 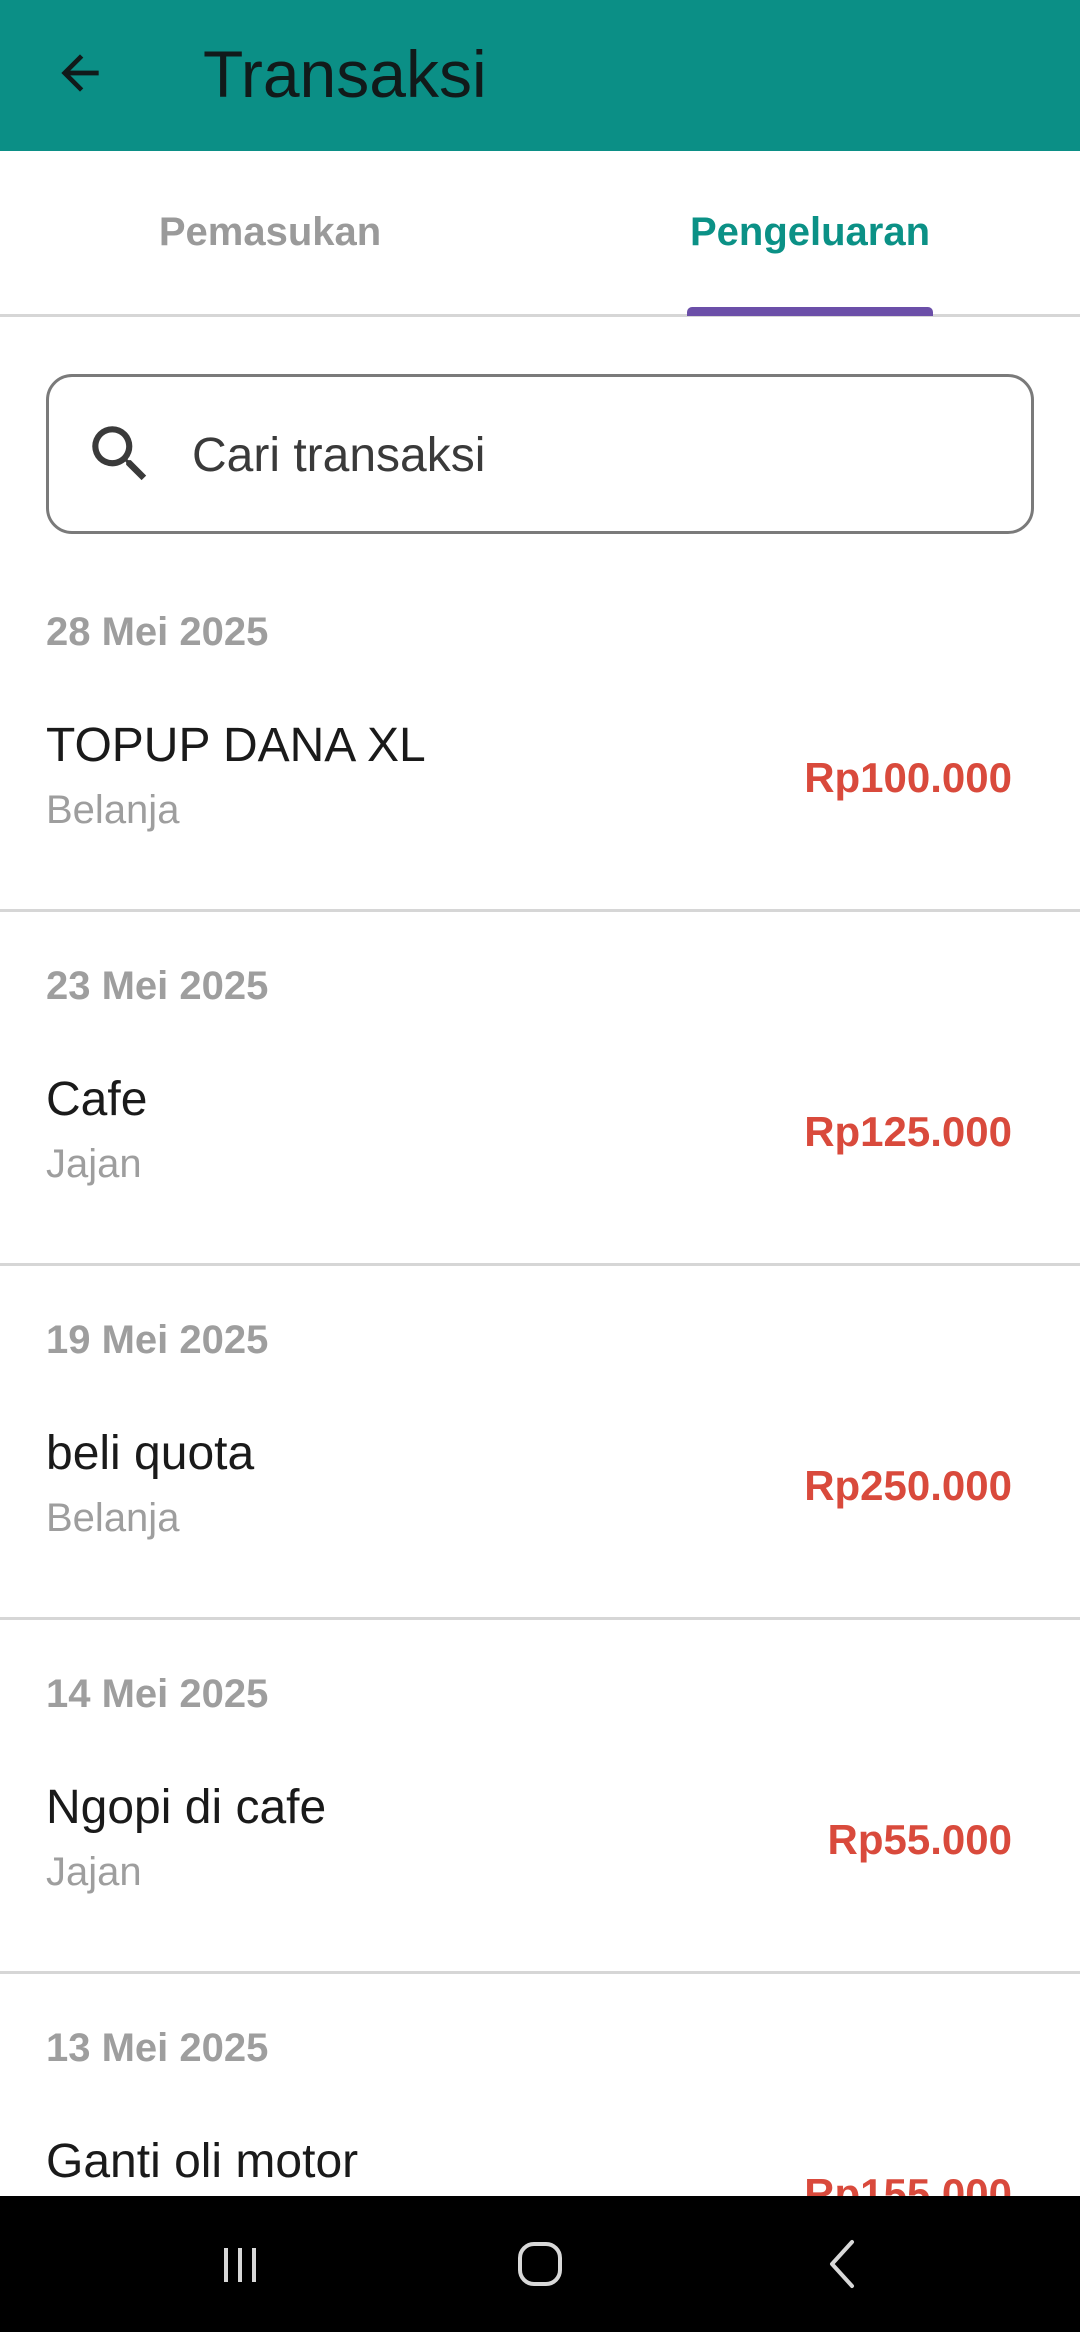 I want to click on tab-pengeluaran: Pengeluaran, so click(x=810, y=232).